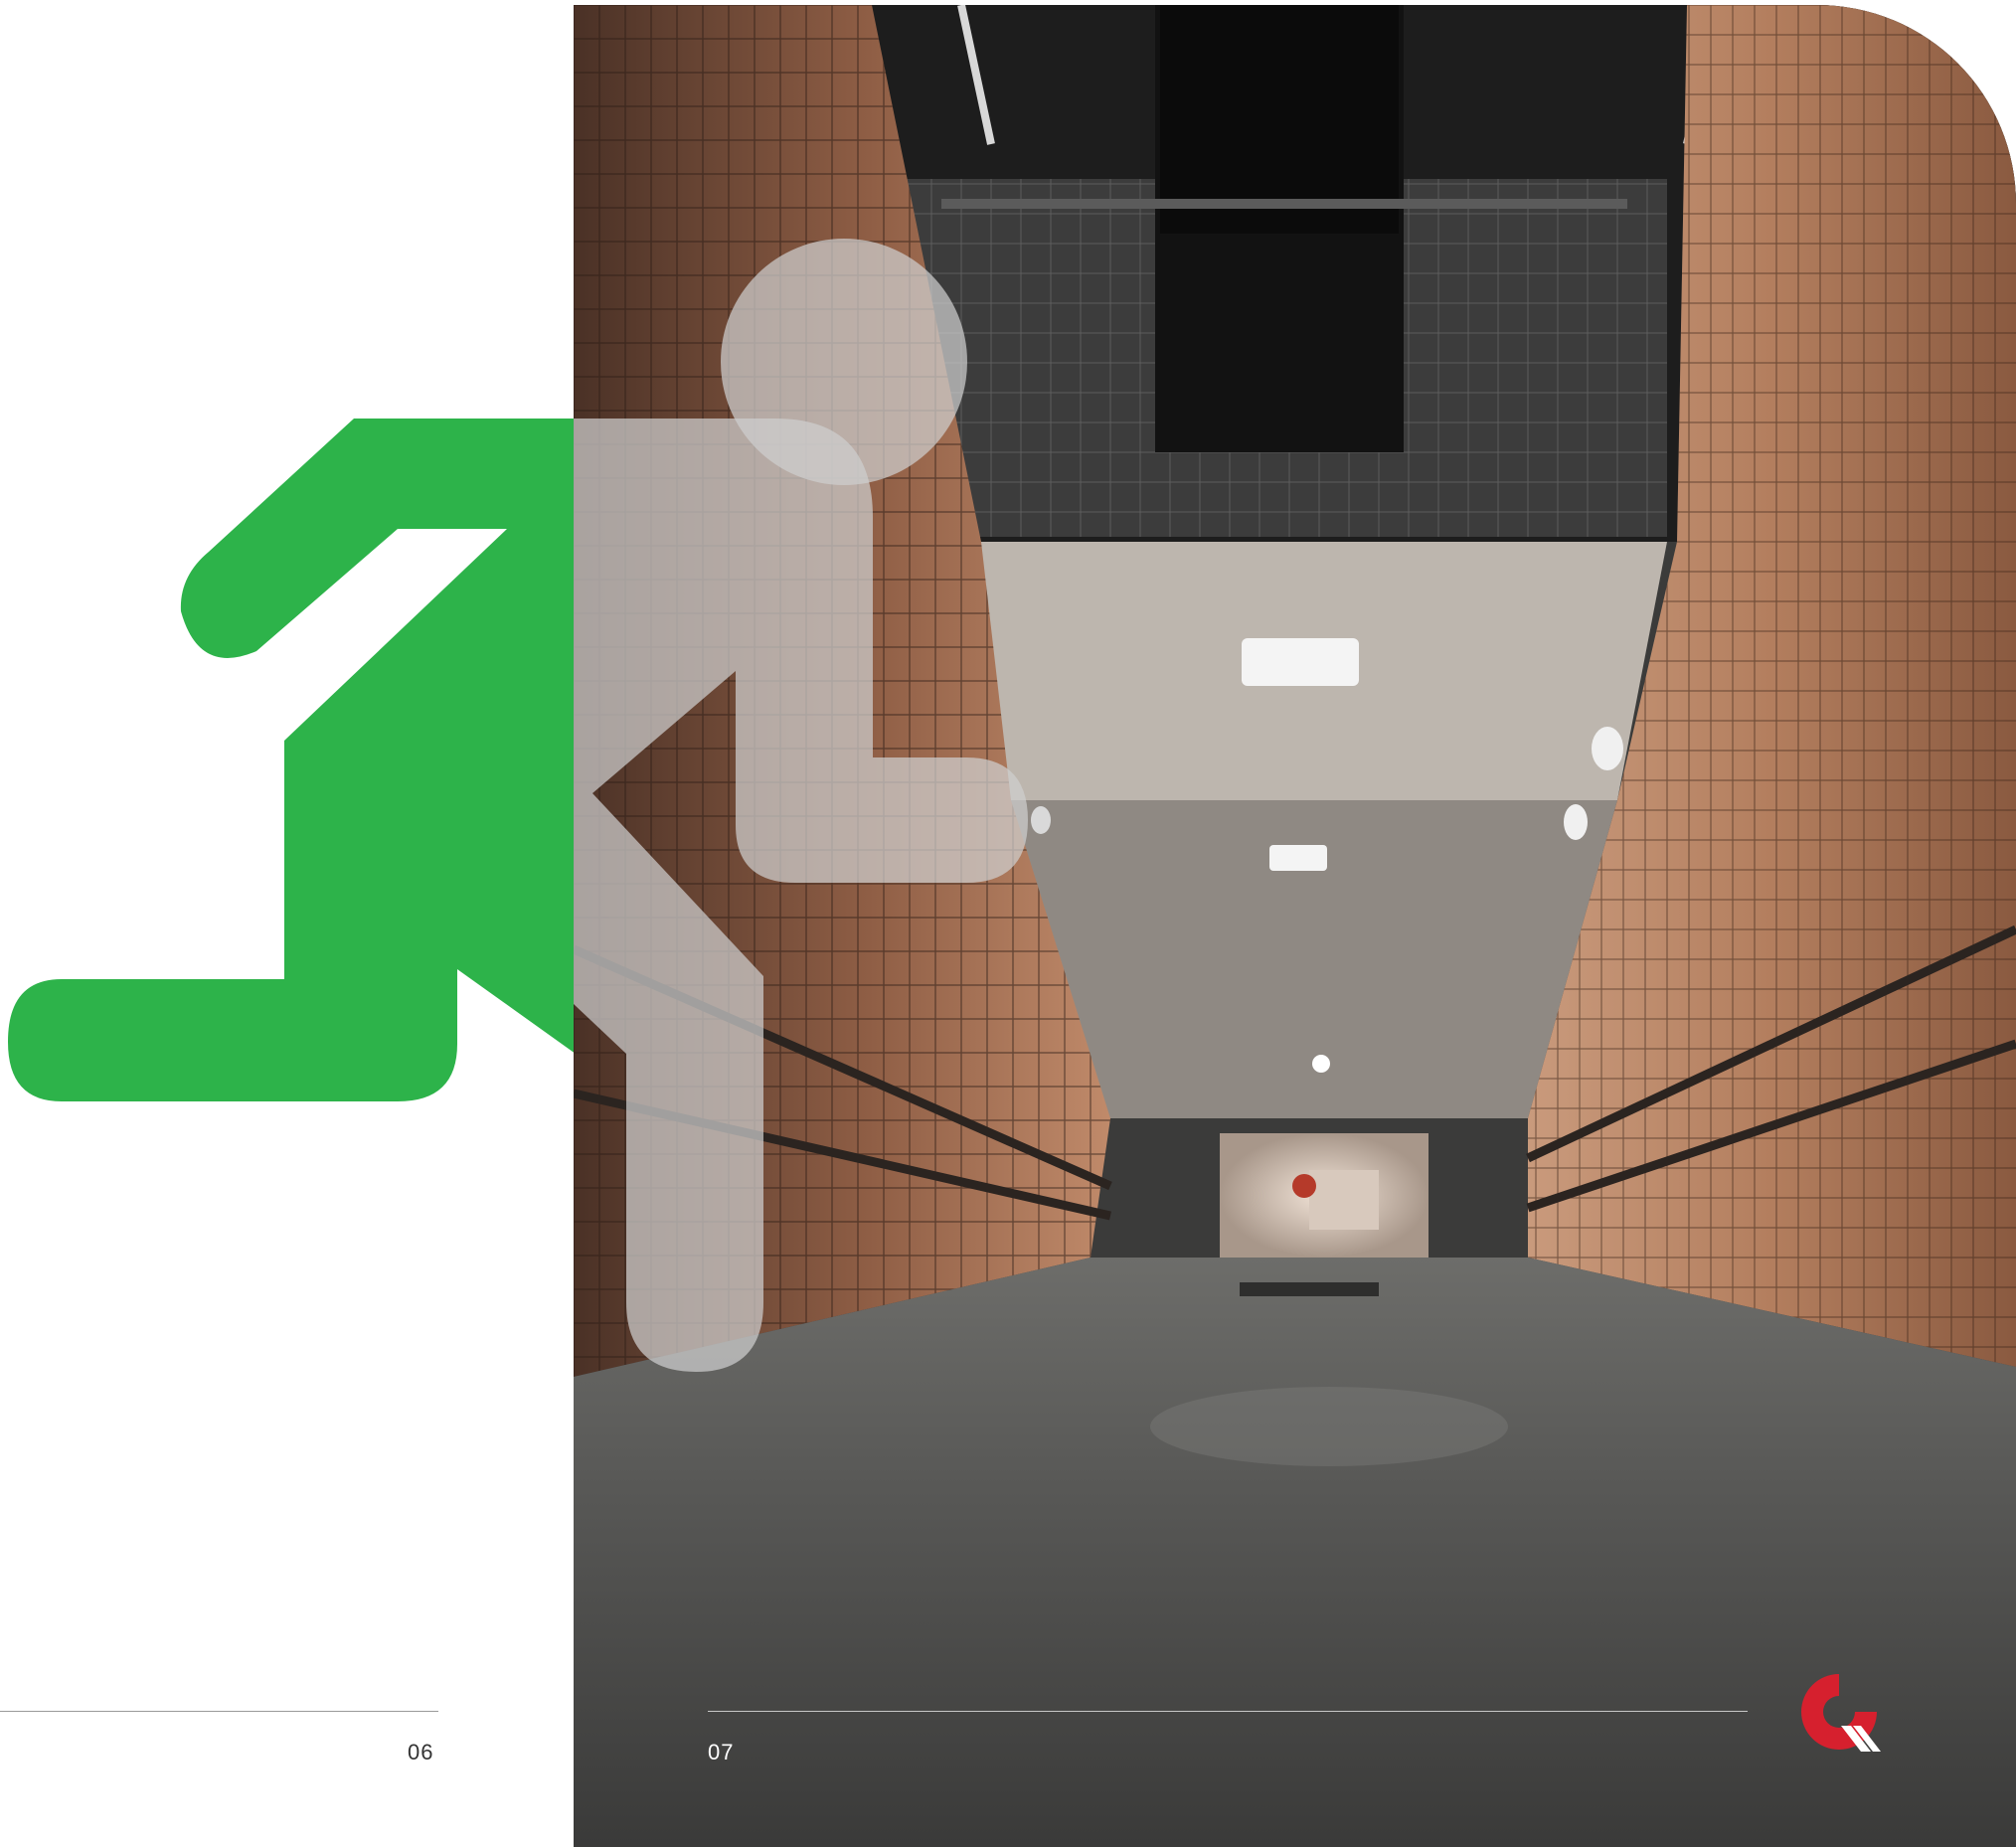 This screenshot has width=2016, height=1847. Describe the element at coordinates (721, 1752) in the screenshot. I see `page-number-right: 07` at that location.